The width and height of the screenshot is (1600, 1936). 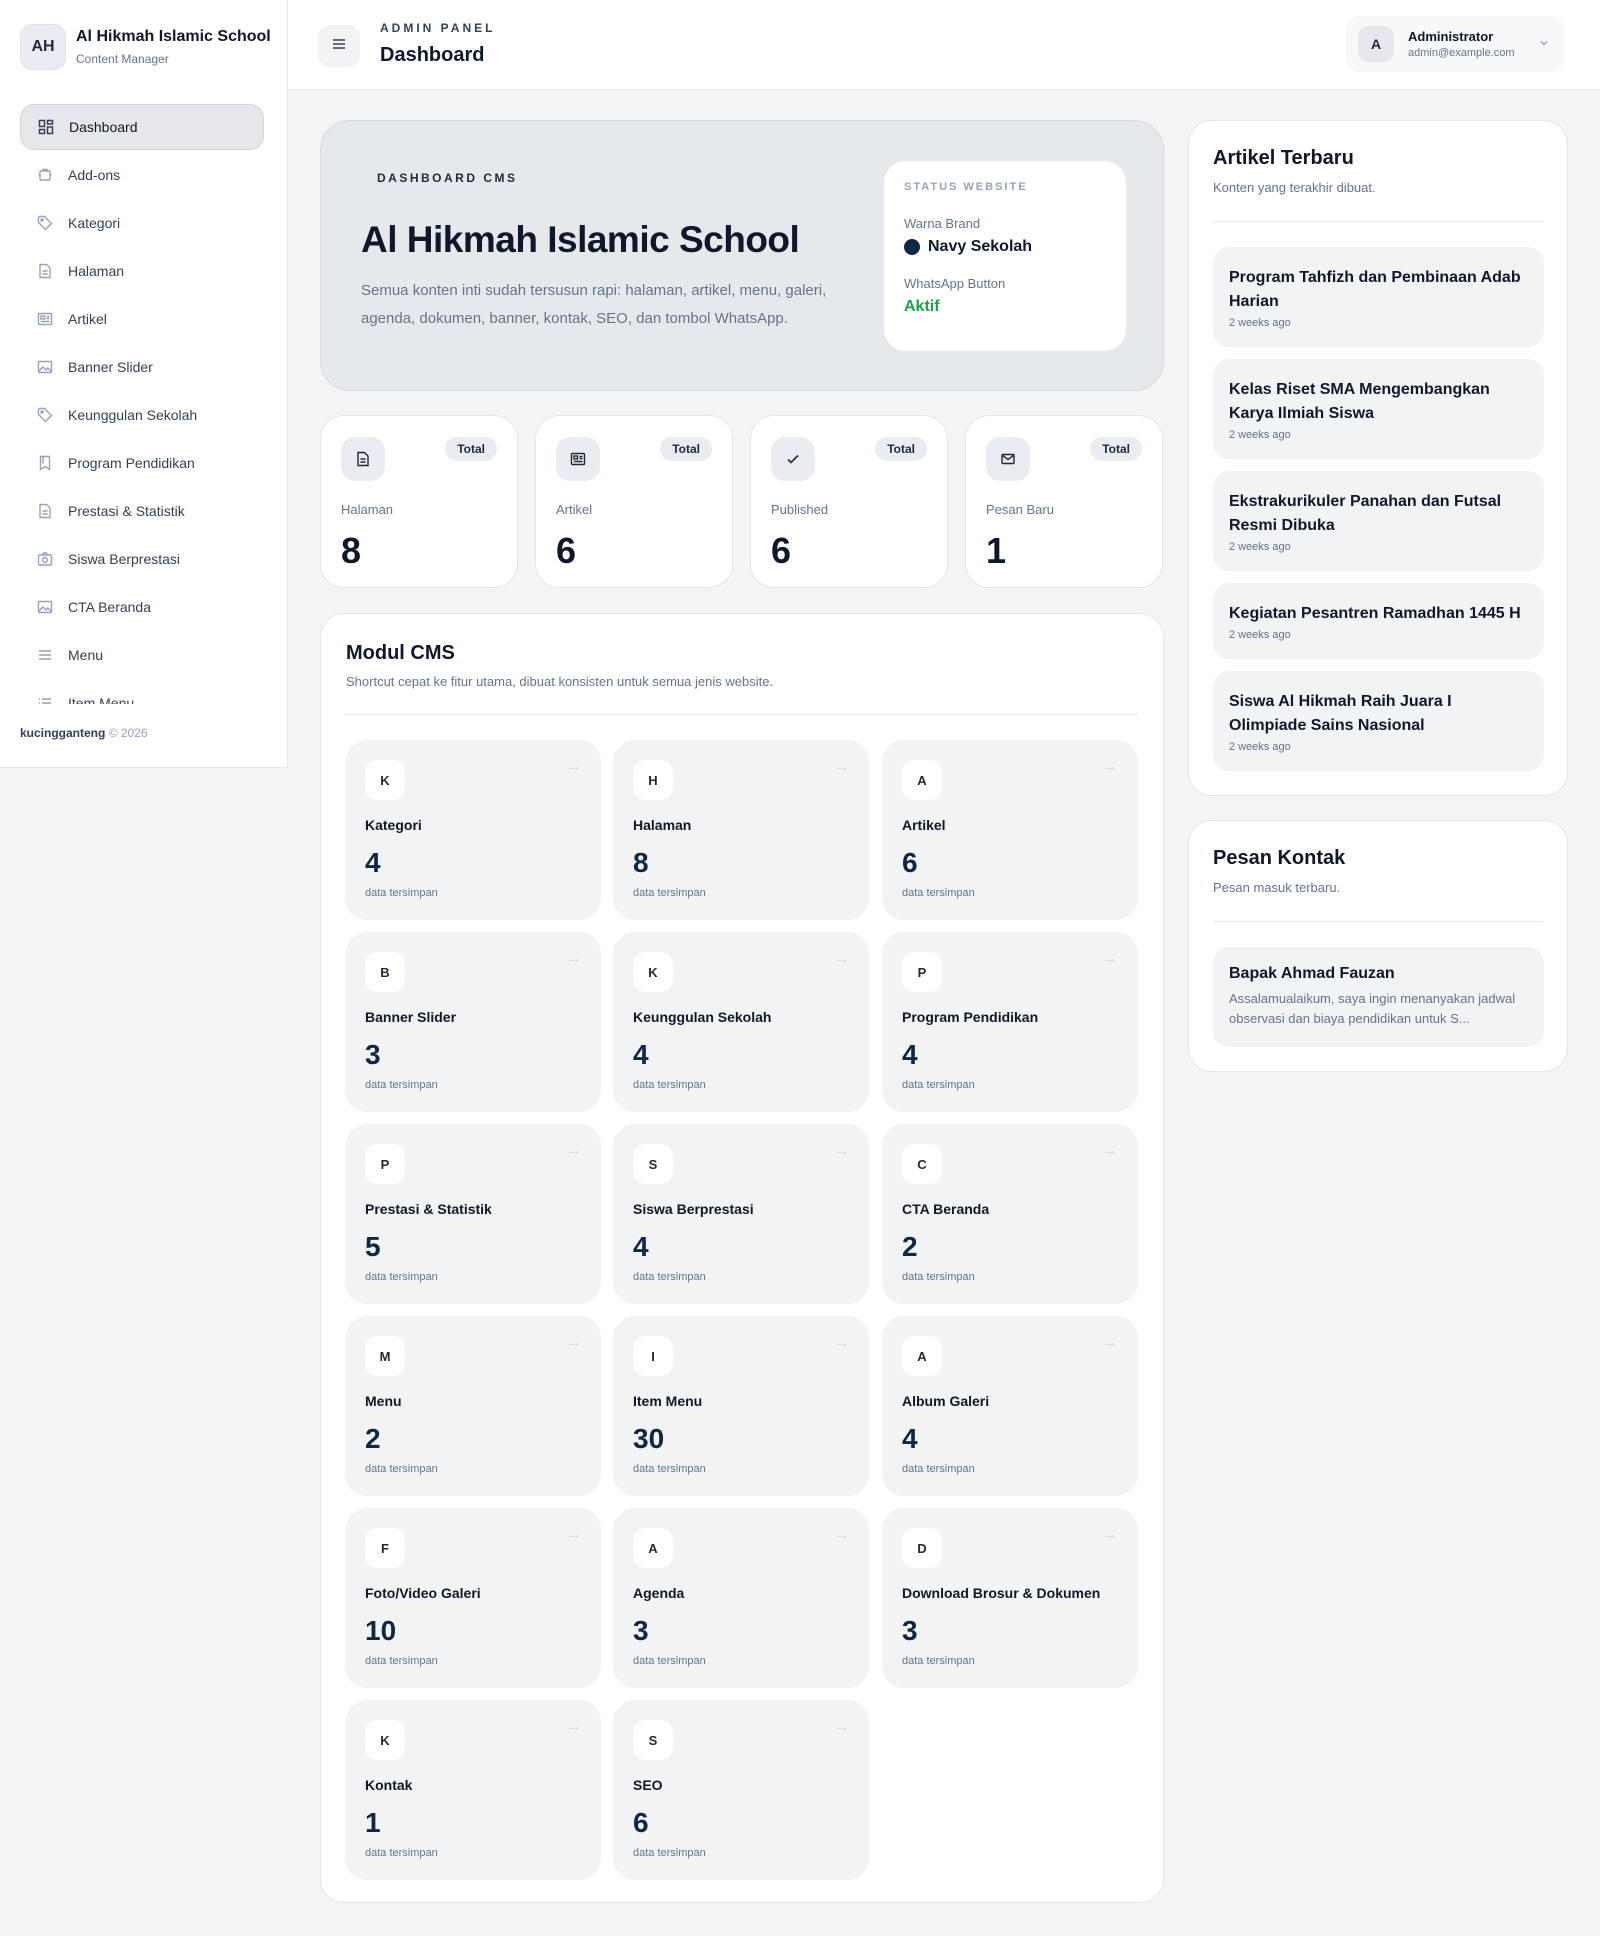 I want to click on module-name: Siswa Berprestasi, so click(x=693, y=1209).